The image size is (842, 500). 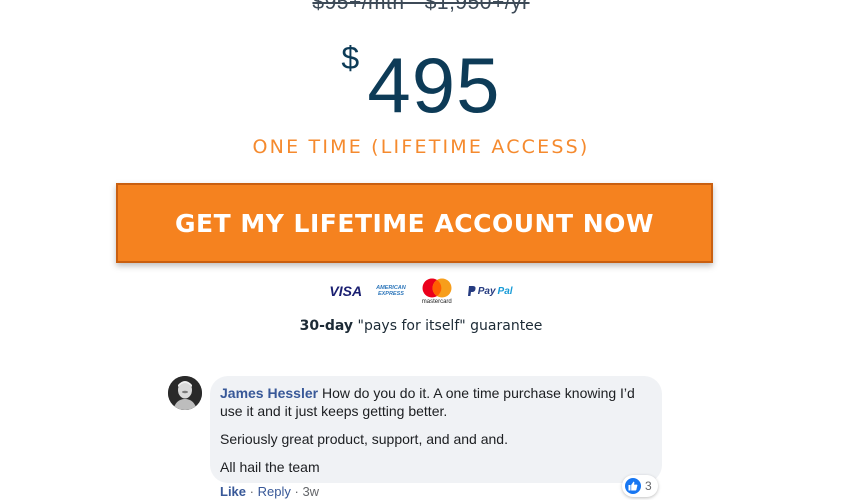 I want to click on avatar-photo-icon, so click(x=185, y=393).